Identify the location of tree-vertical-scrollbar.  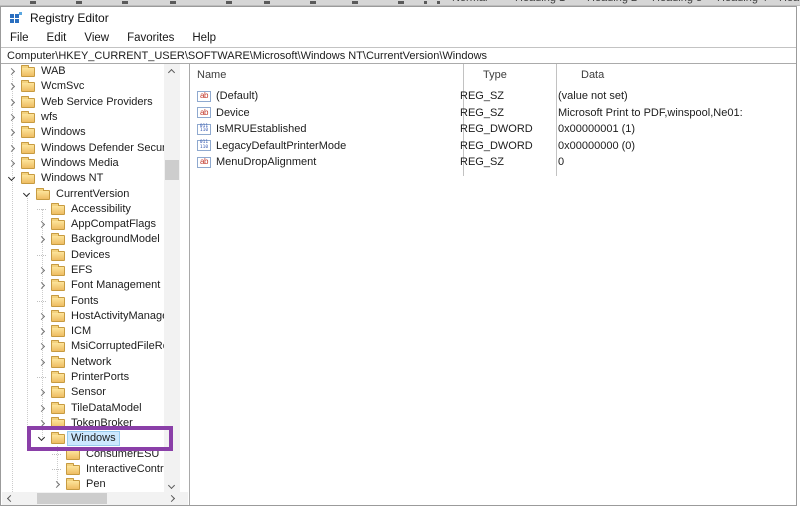
(172, 279).